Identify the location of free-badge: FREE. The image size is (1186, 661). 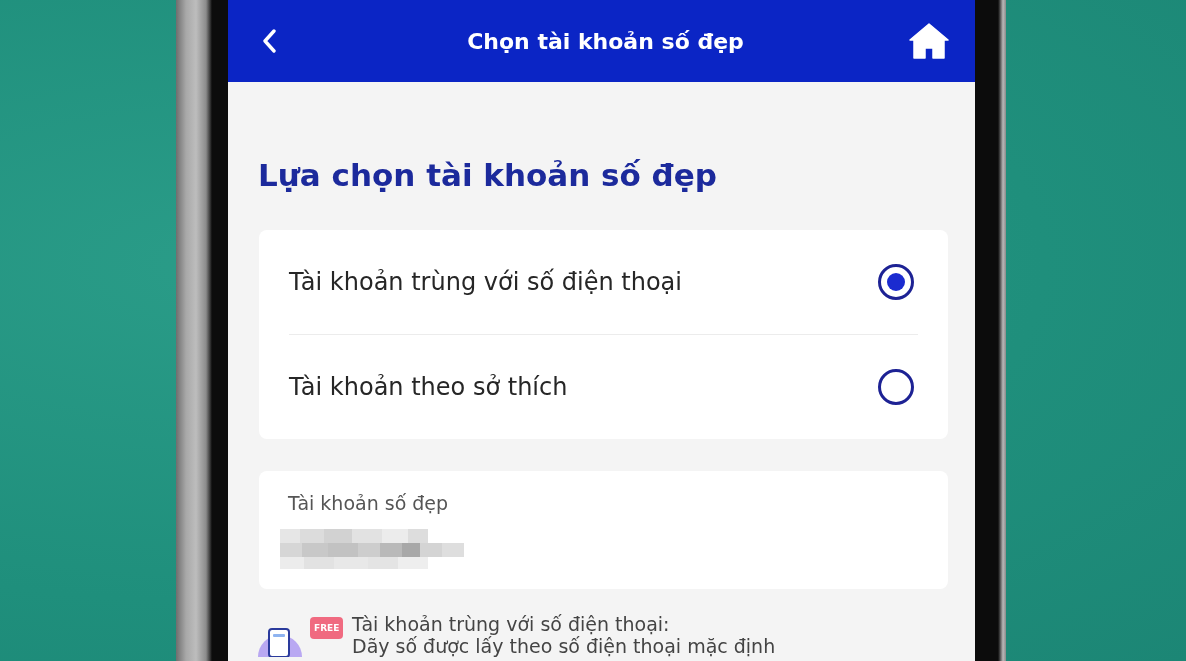
(327, 628).